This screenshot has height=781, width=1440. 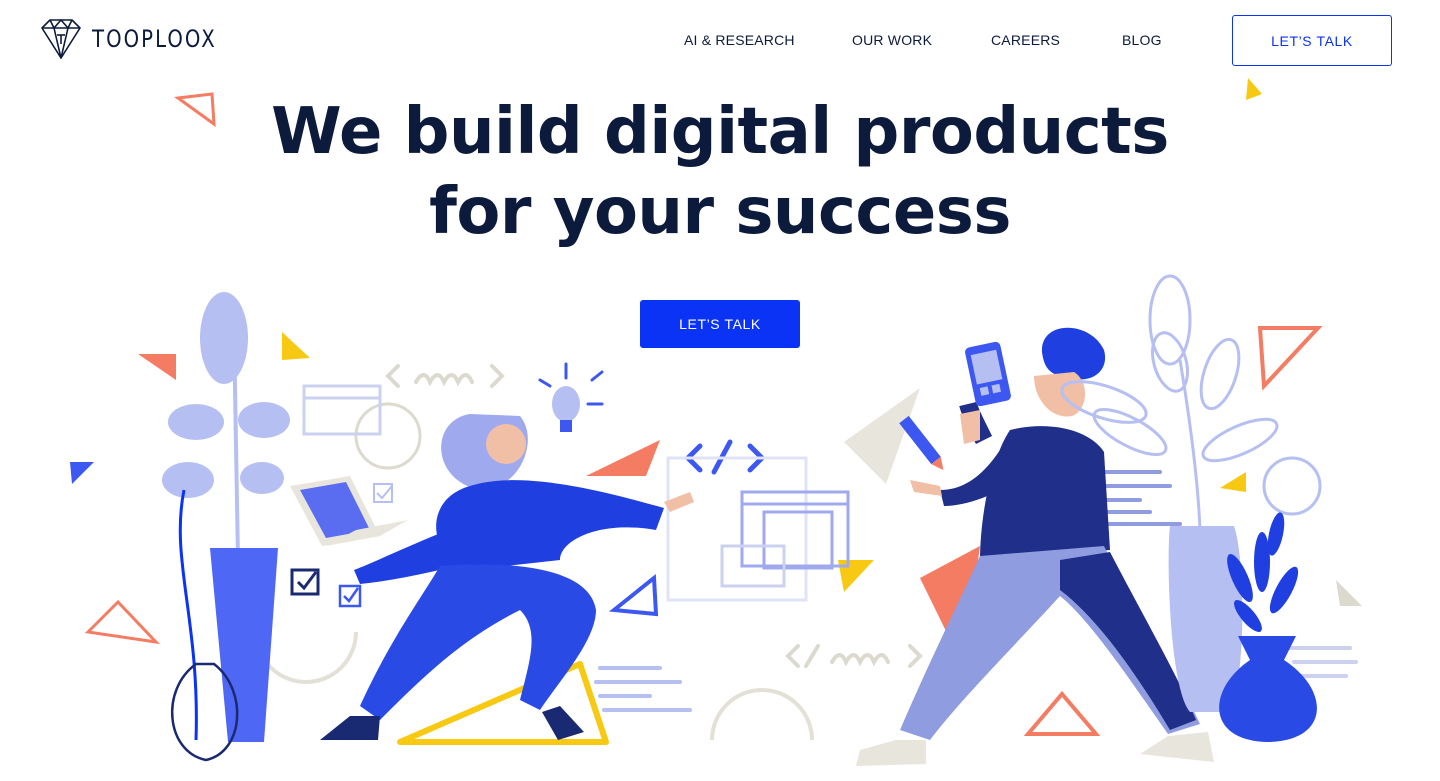 I want to click on logo-text: TOOPLOOX, so click(x=154, y=39).